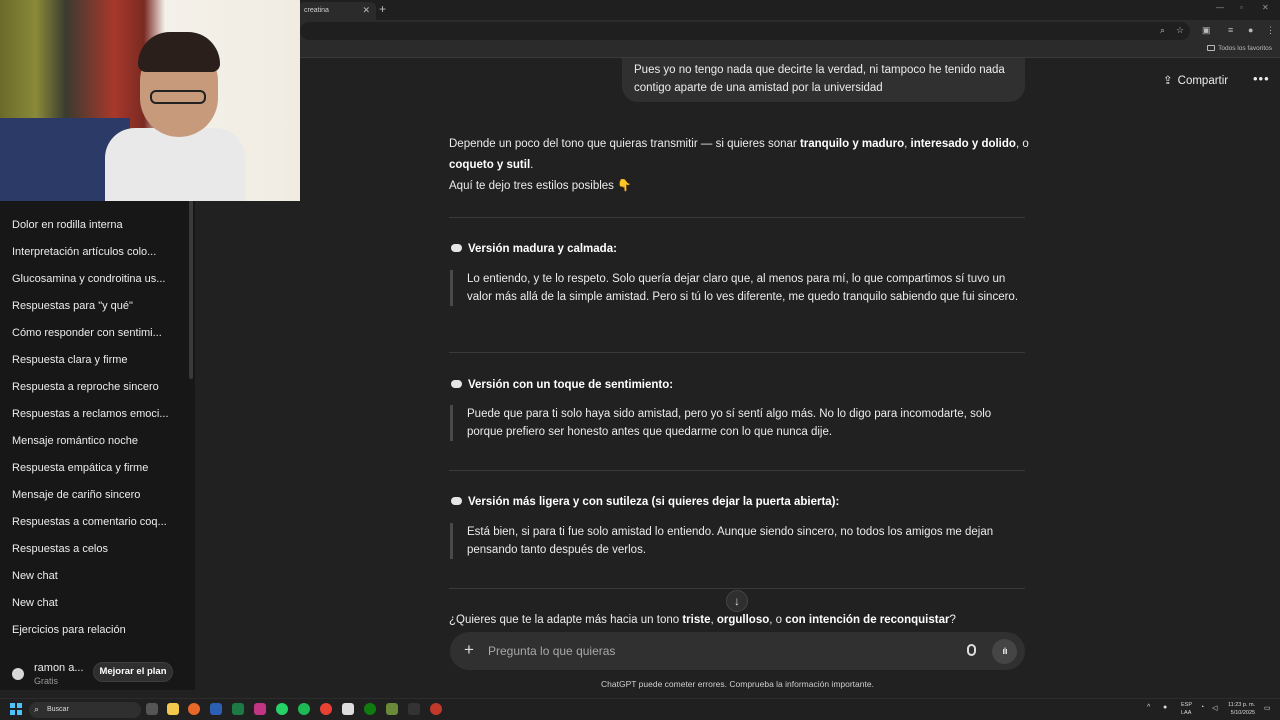  I want to click on sidebar-item: Respuesta a reproche sincero, so click(85, 387).